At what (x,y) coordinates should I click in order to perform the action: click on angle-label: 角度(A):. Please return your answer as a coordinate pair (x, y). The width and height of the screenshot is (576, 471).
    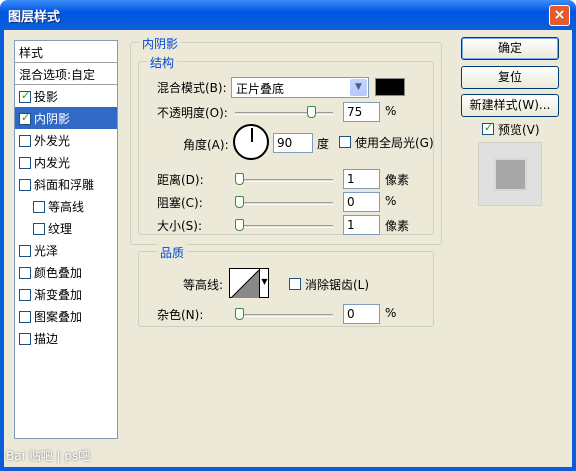
    Looking at the image, I should click on (206, 145).